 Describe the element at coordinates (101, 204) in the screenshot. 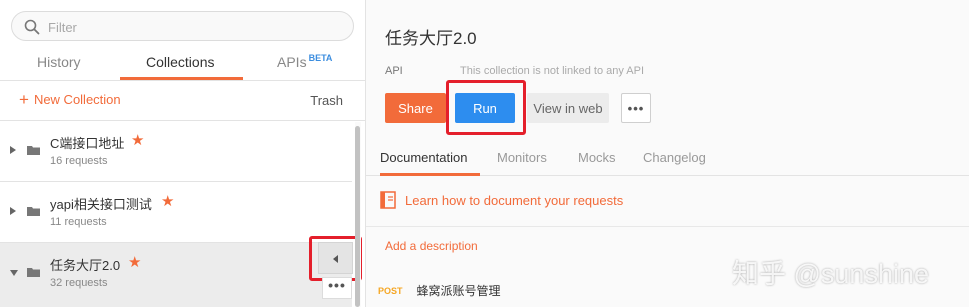

I see `collection-name: yapi相关接口测试` at that location.